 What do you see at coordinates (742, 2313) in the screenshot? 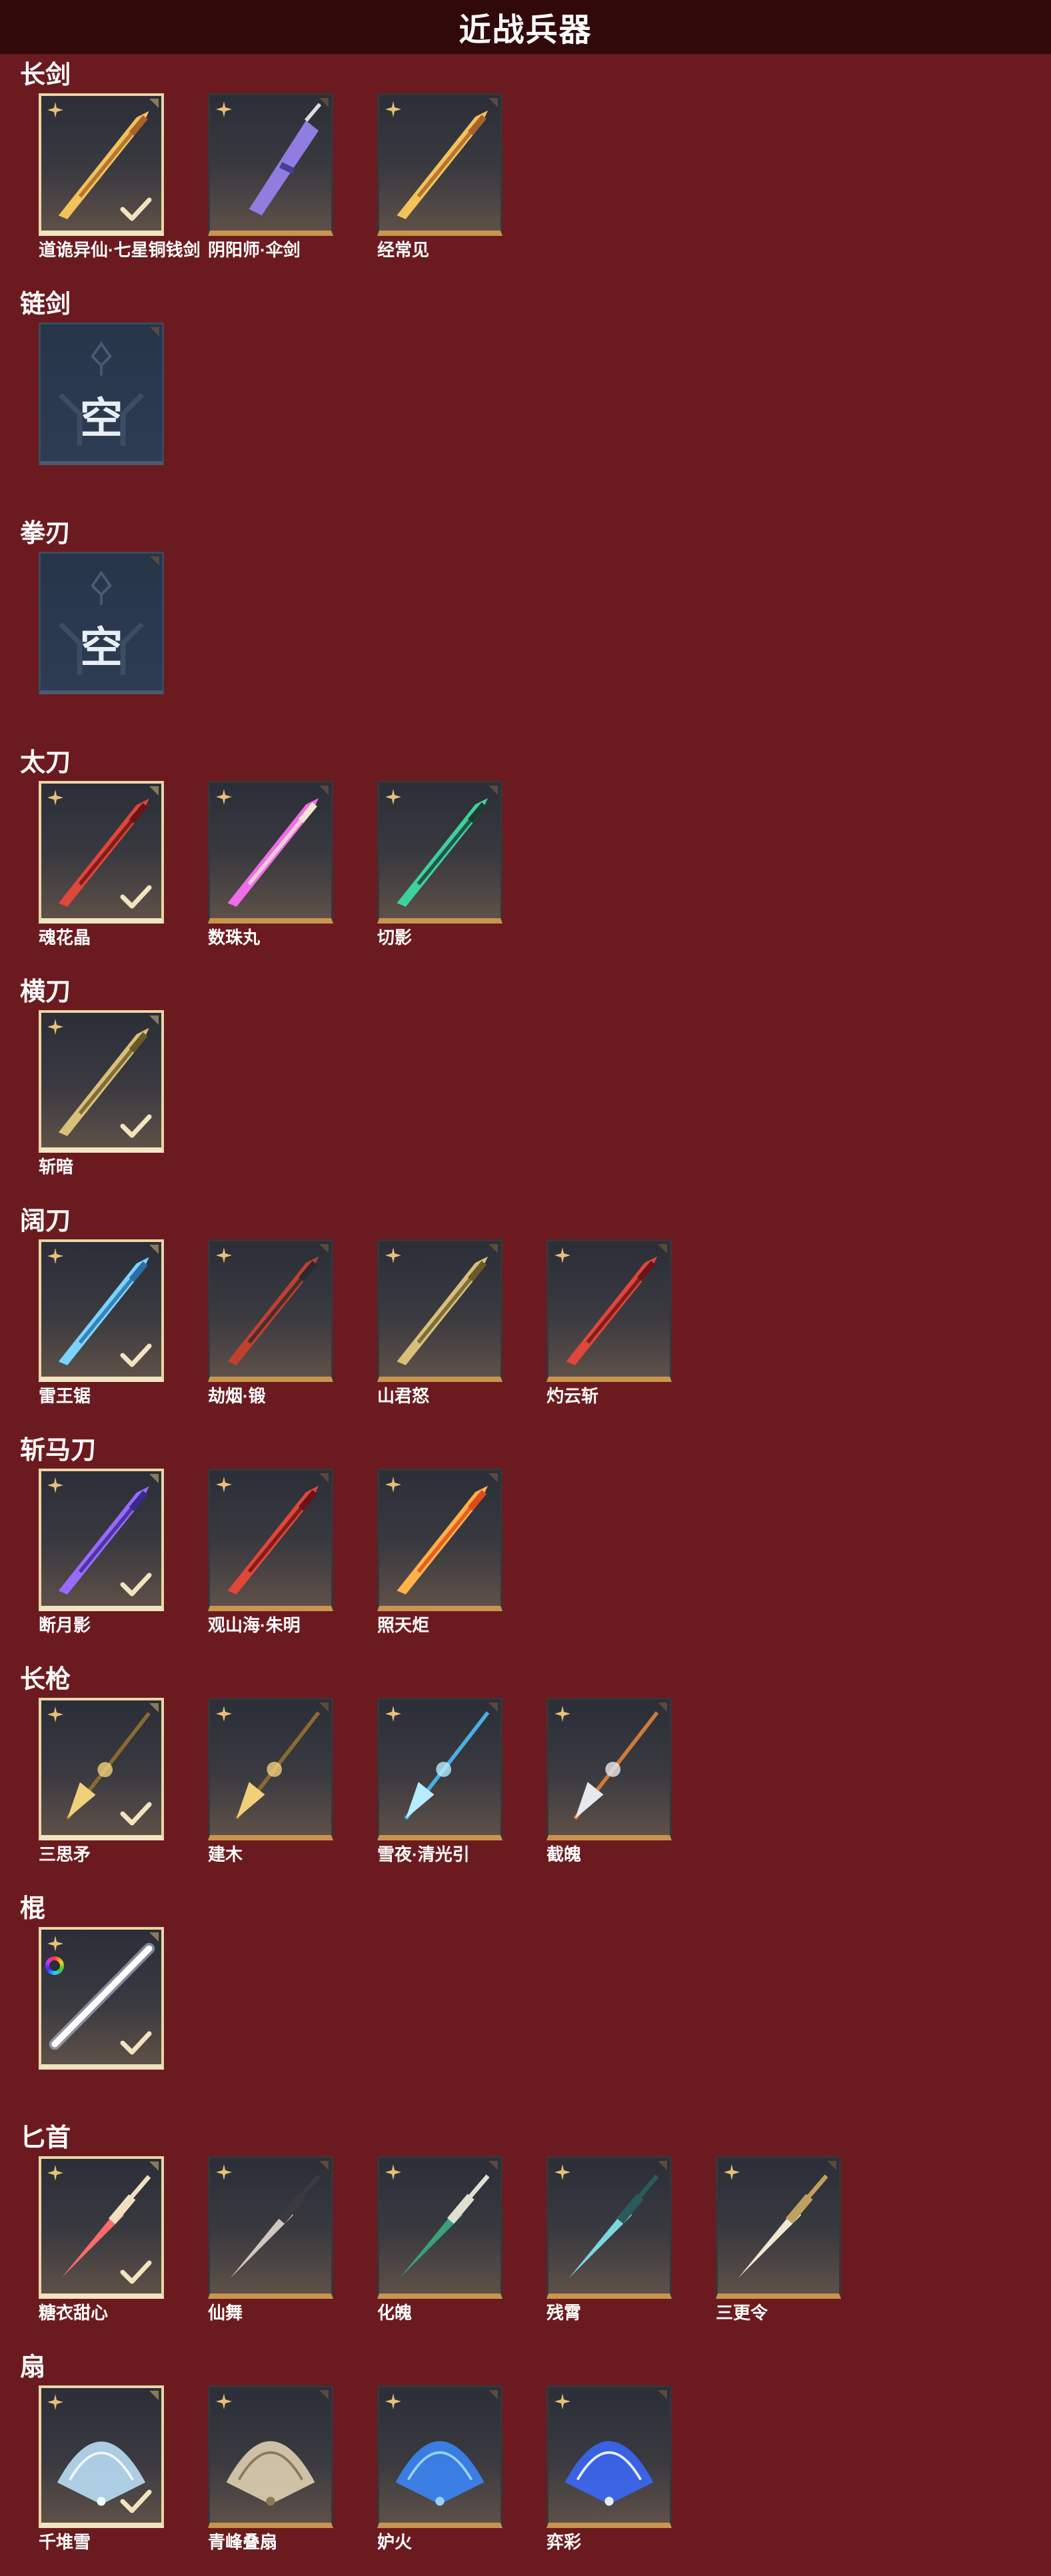
I see `weapon-name: 三更令` at bounding box center [742, 2313].